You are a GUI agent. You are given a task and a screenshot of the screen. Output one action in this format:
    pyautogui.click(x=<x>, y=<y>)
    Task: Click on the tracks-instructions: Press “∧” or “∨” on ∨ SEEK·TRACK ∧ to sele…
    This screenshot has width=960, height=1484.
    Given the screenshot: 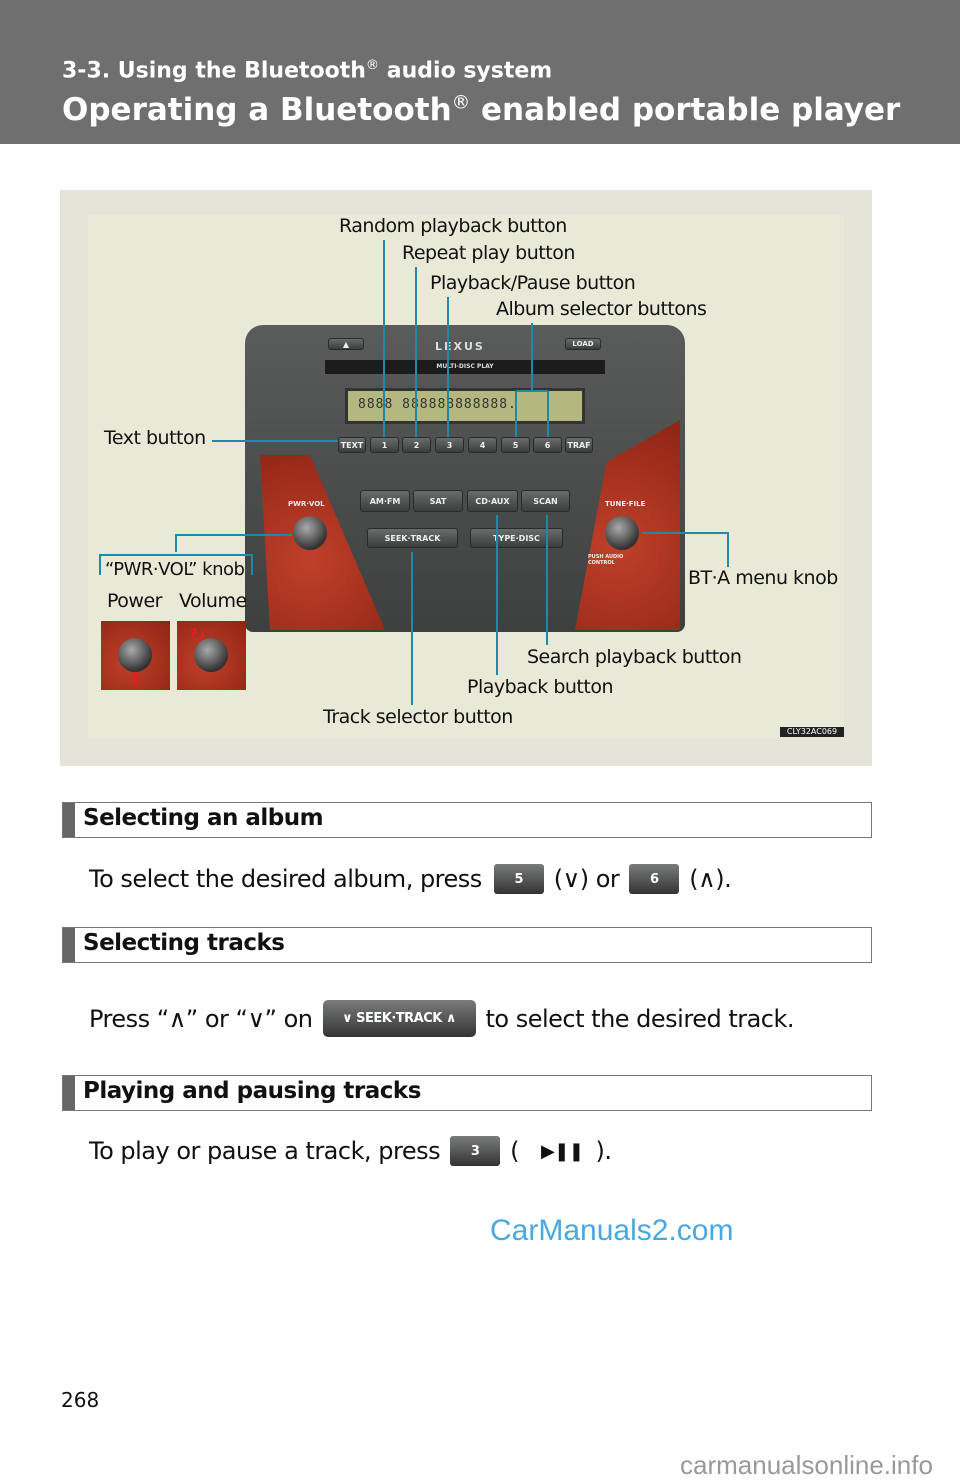 What is the action you would take?
    pyautogui.click(x=442, y=1018)
    